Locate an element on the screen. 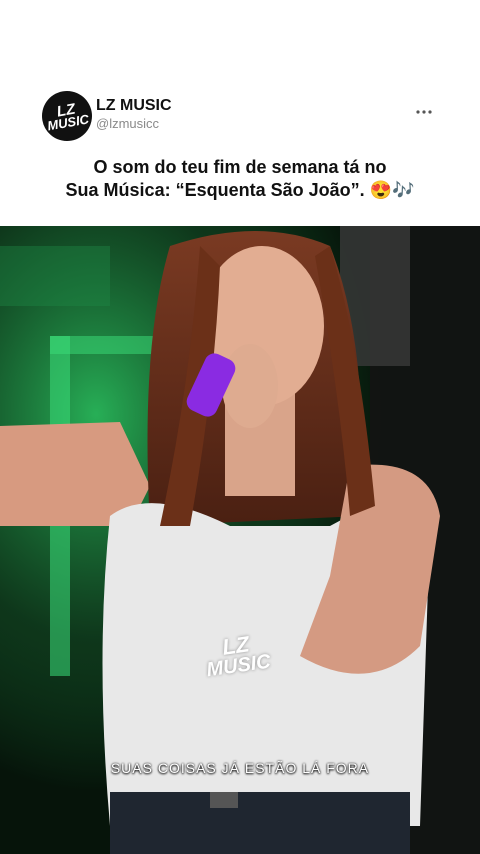 The width and height of the screenshot is (480, 854). account-handle: @lzmusicc is located at coordinates (127, 123).